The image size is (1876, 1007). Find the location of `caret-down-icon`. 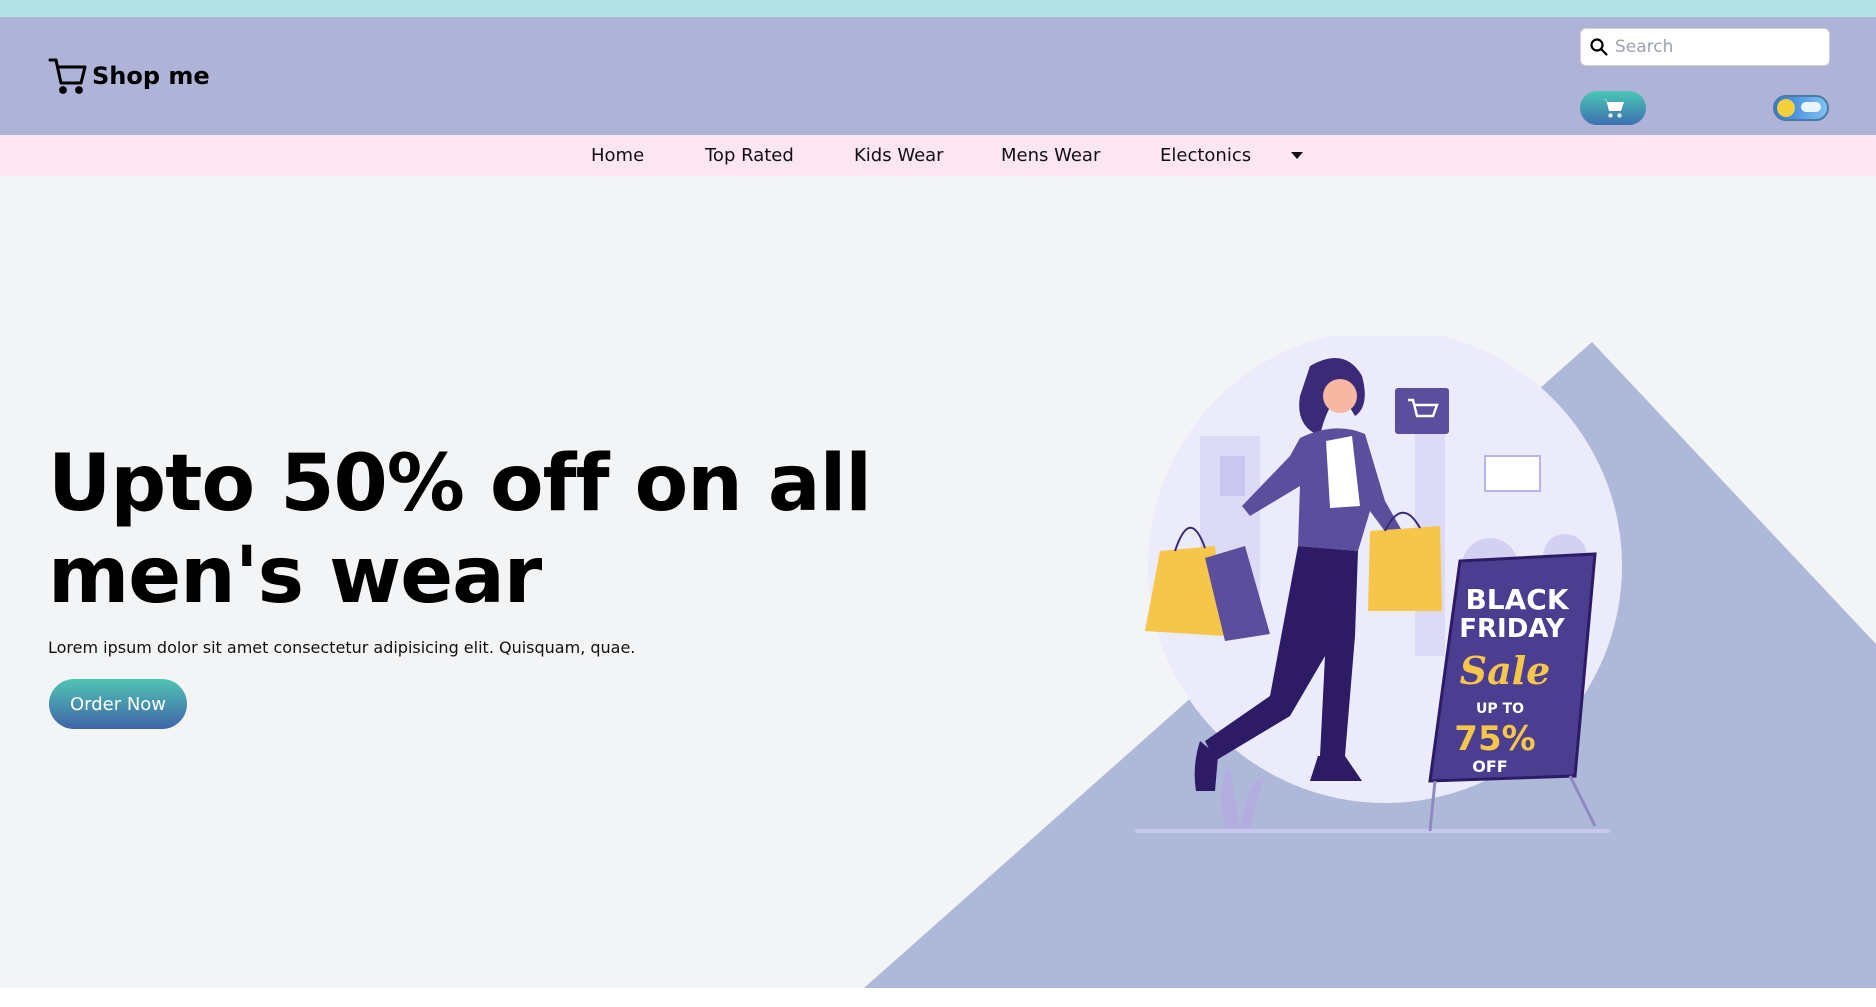

caret-down-icon is located at coordinates (1297, 155).